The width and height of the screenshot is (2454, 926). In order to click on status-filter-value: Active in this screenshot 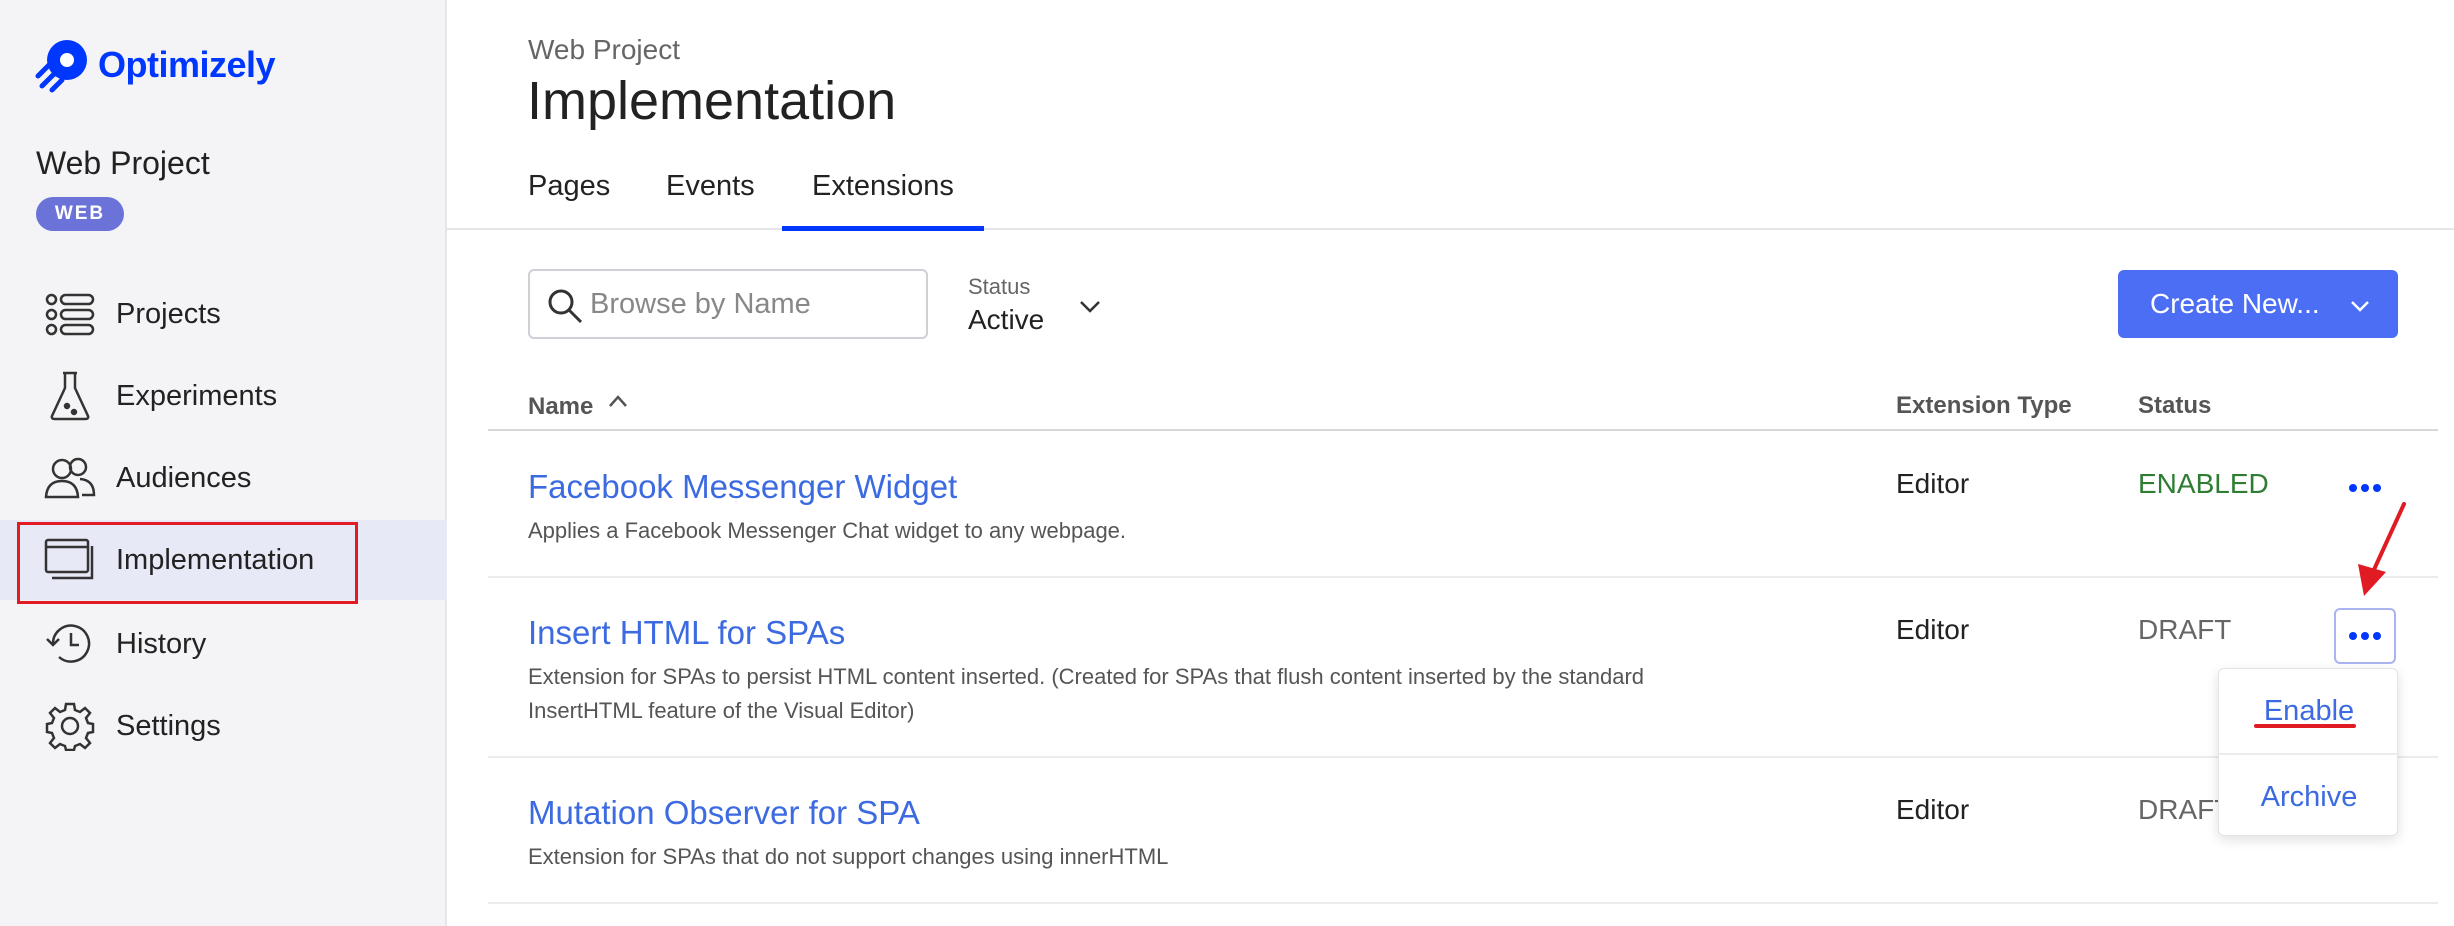, I will do `click(1006, 319)`.